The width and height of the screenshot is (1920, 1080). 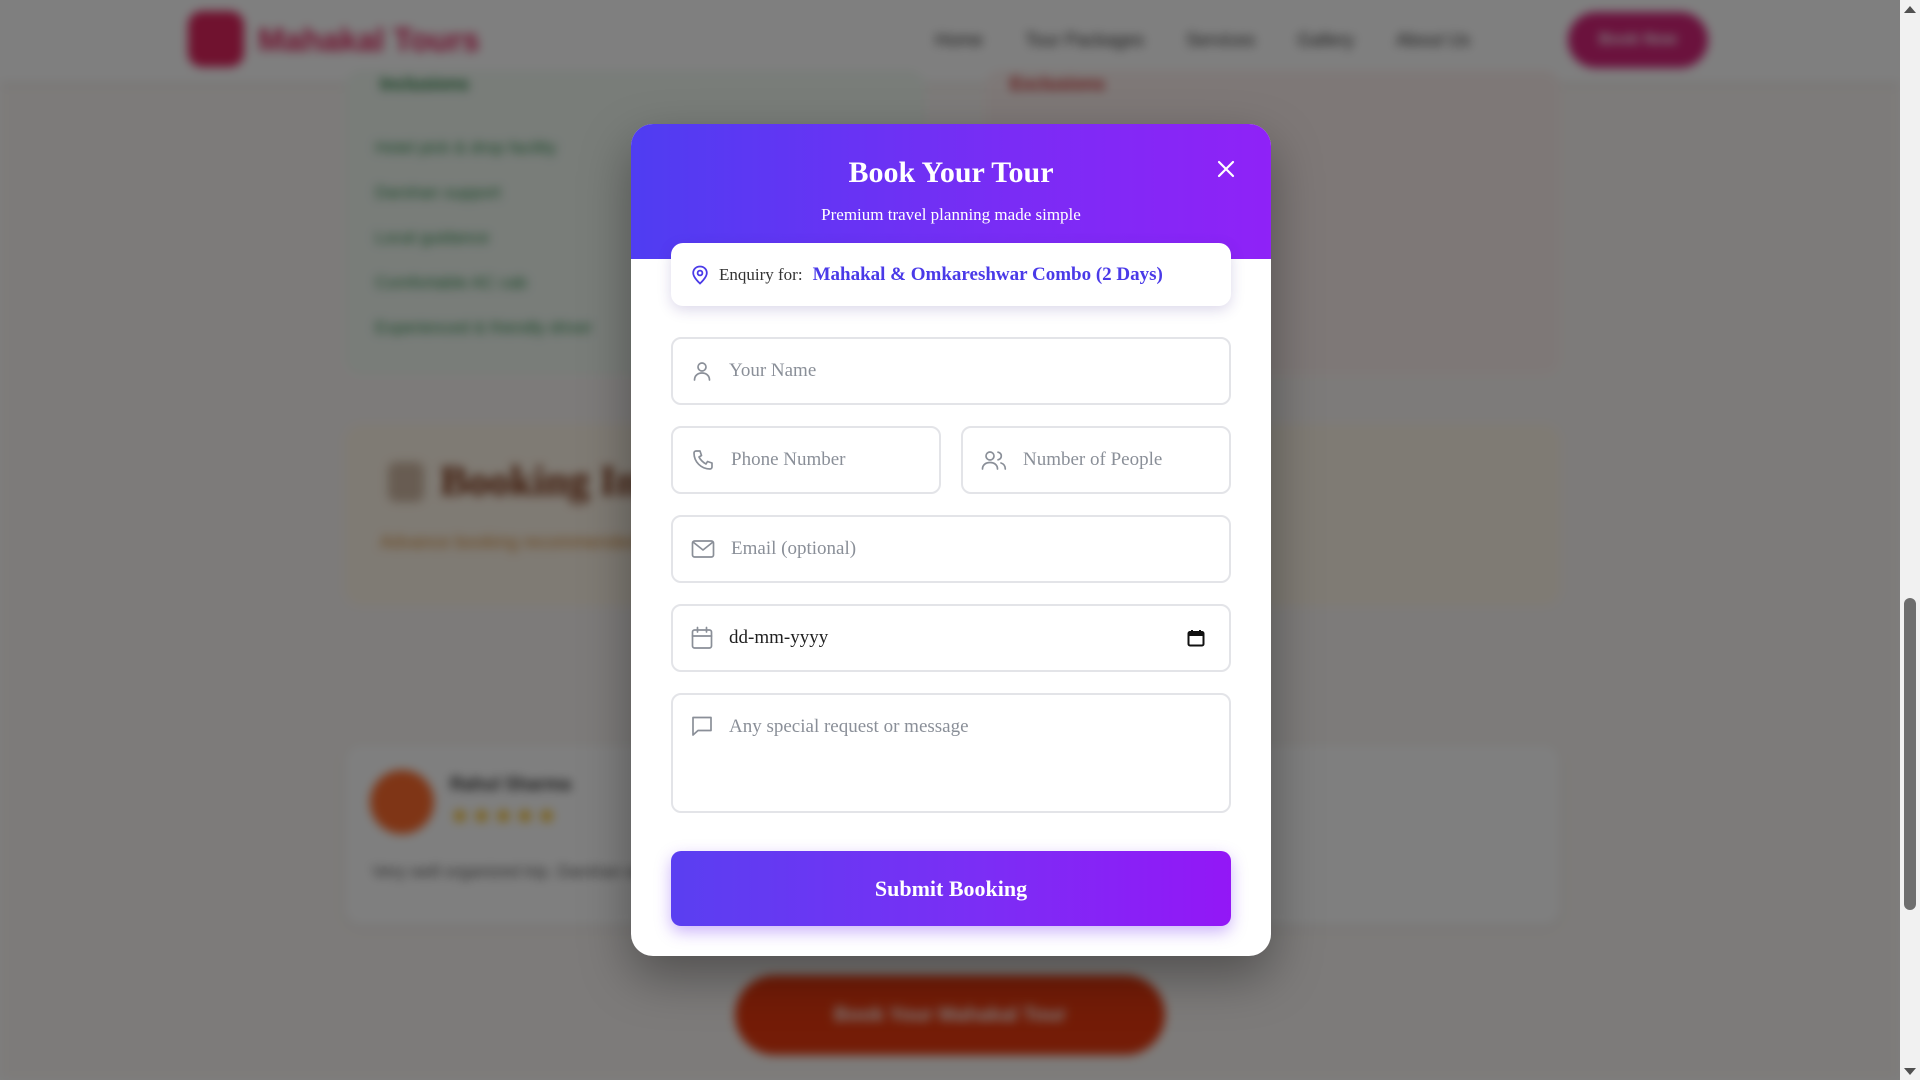 I want to click on phone-field: Phone Number, so click(x=806, y=460).